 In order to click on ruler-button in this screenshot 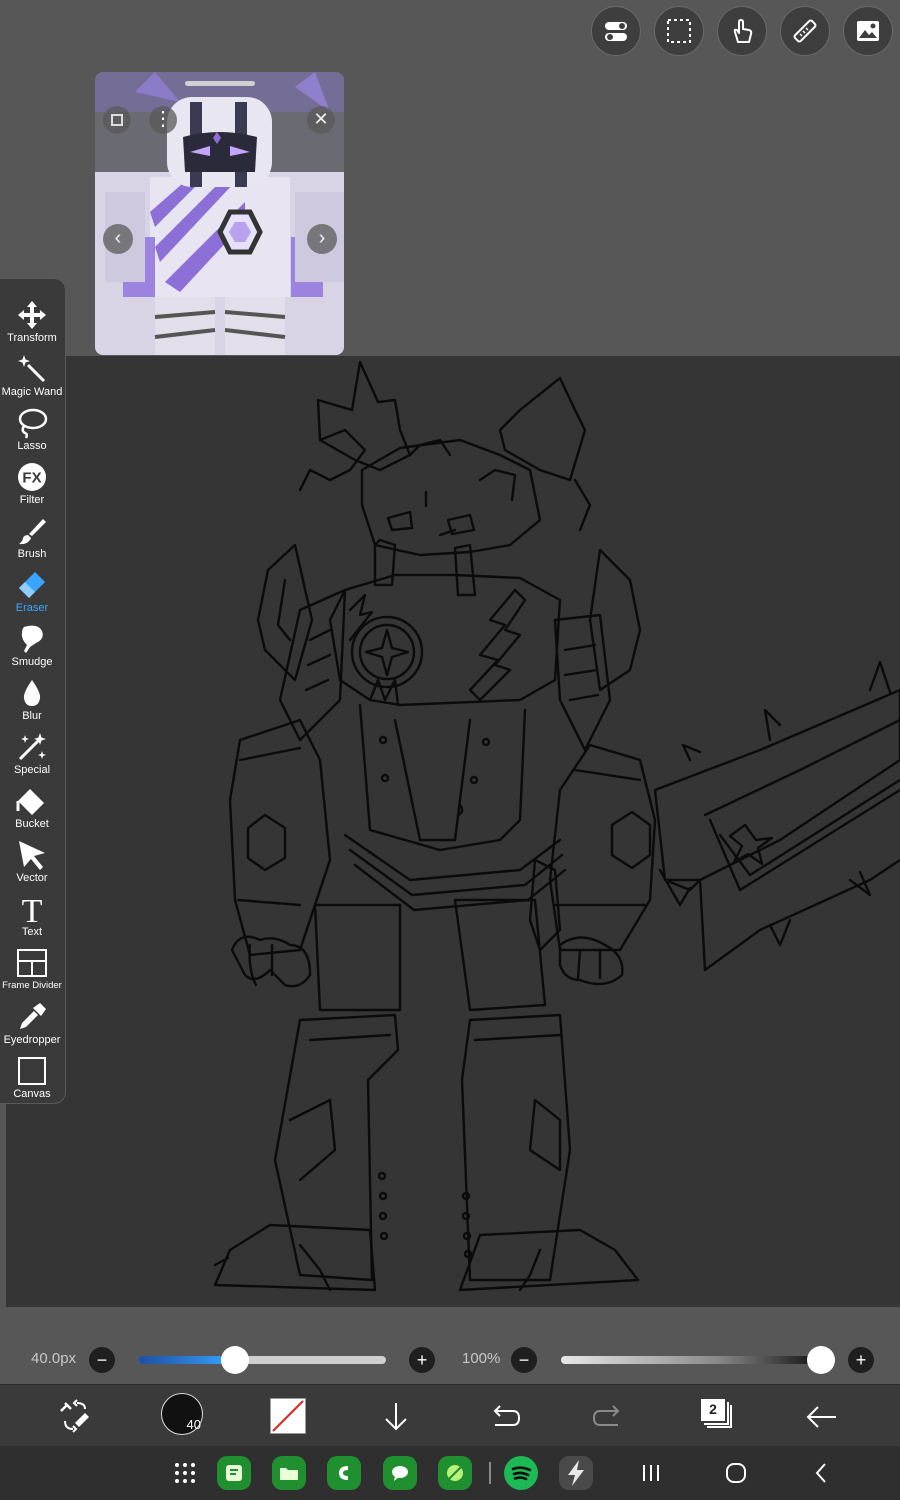, I will do `click(805, 31)`.